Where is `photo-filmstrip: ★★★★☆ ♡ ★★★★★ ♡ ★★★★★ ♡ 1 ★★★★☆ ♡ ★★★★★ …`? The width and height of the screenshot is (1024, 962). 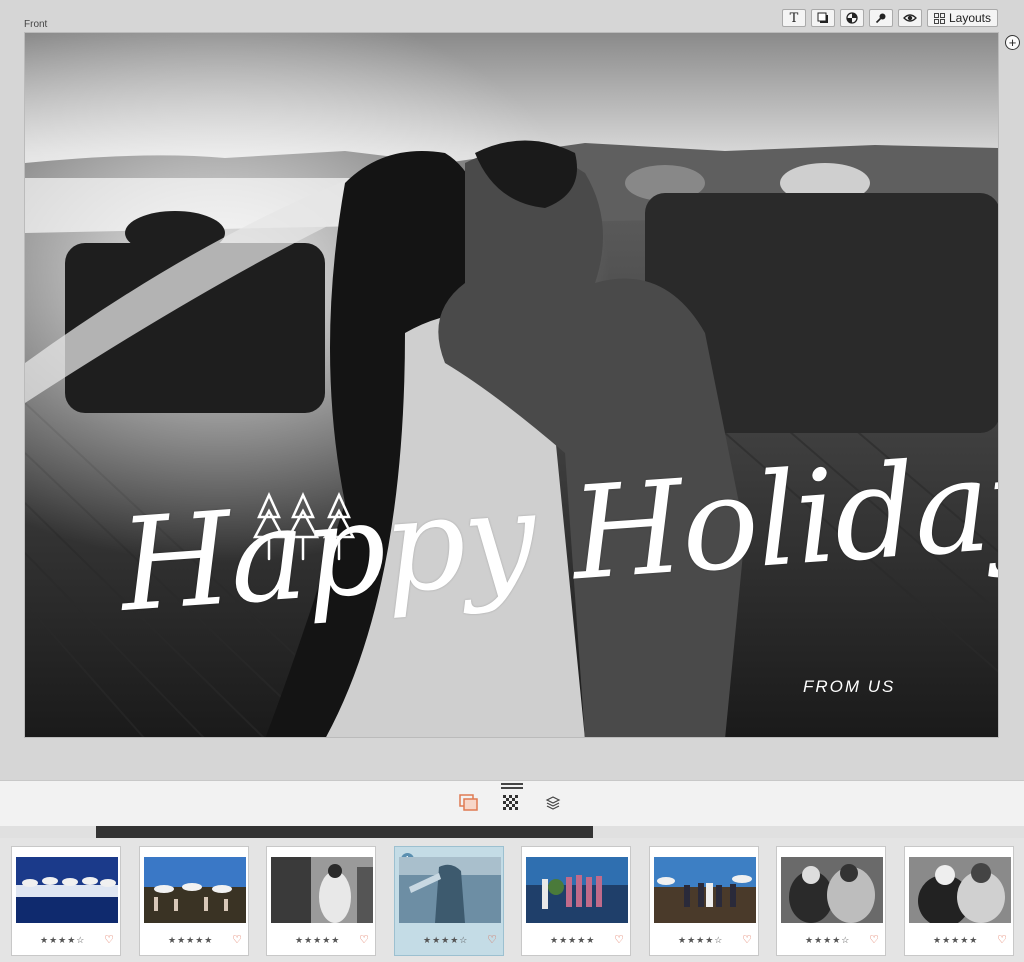
photo-filmstrip: ★★★★☆ ♡ ★★★★★ ♡ ★★★★★ ♡ 1 ★★★★☆ ♡ ★★★★★ … is located at coordinates (512, 900).